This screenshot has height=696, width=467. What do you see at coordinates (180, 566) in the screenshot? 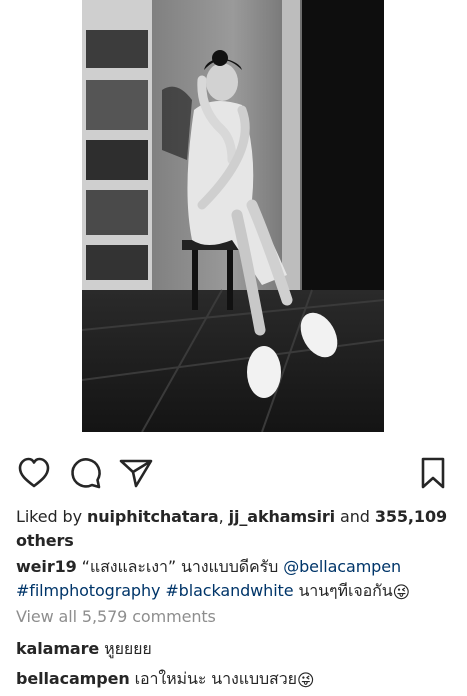
I see `caption-text: “แสงและเงา” นางแบบดีครับ` at bounding box center [180, 566].